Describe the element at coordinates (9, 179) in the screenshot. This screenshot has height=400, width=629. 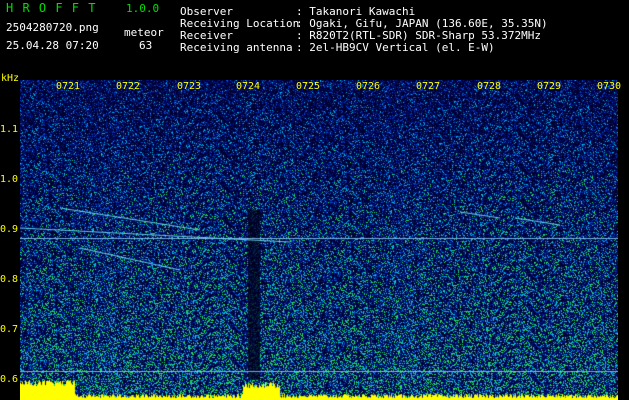
I see `freq-tick: 1.0` at that location.